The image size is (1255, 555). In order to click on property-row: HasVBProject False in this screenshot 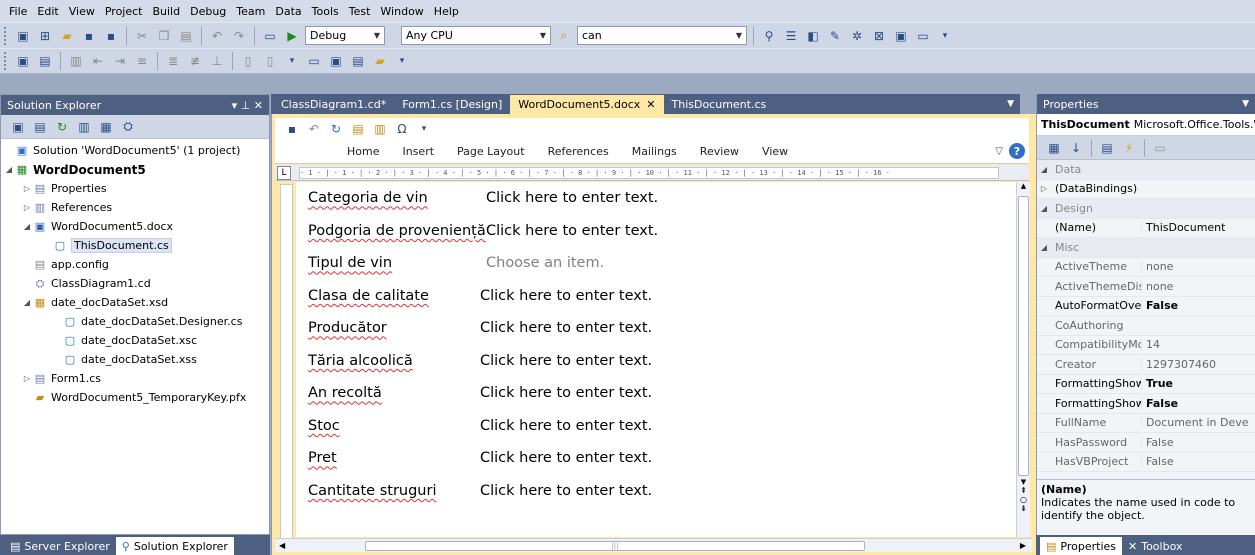, I will do `click(1146, 462)`.